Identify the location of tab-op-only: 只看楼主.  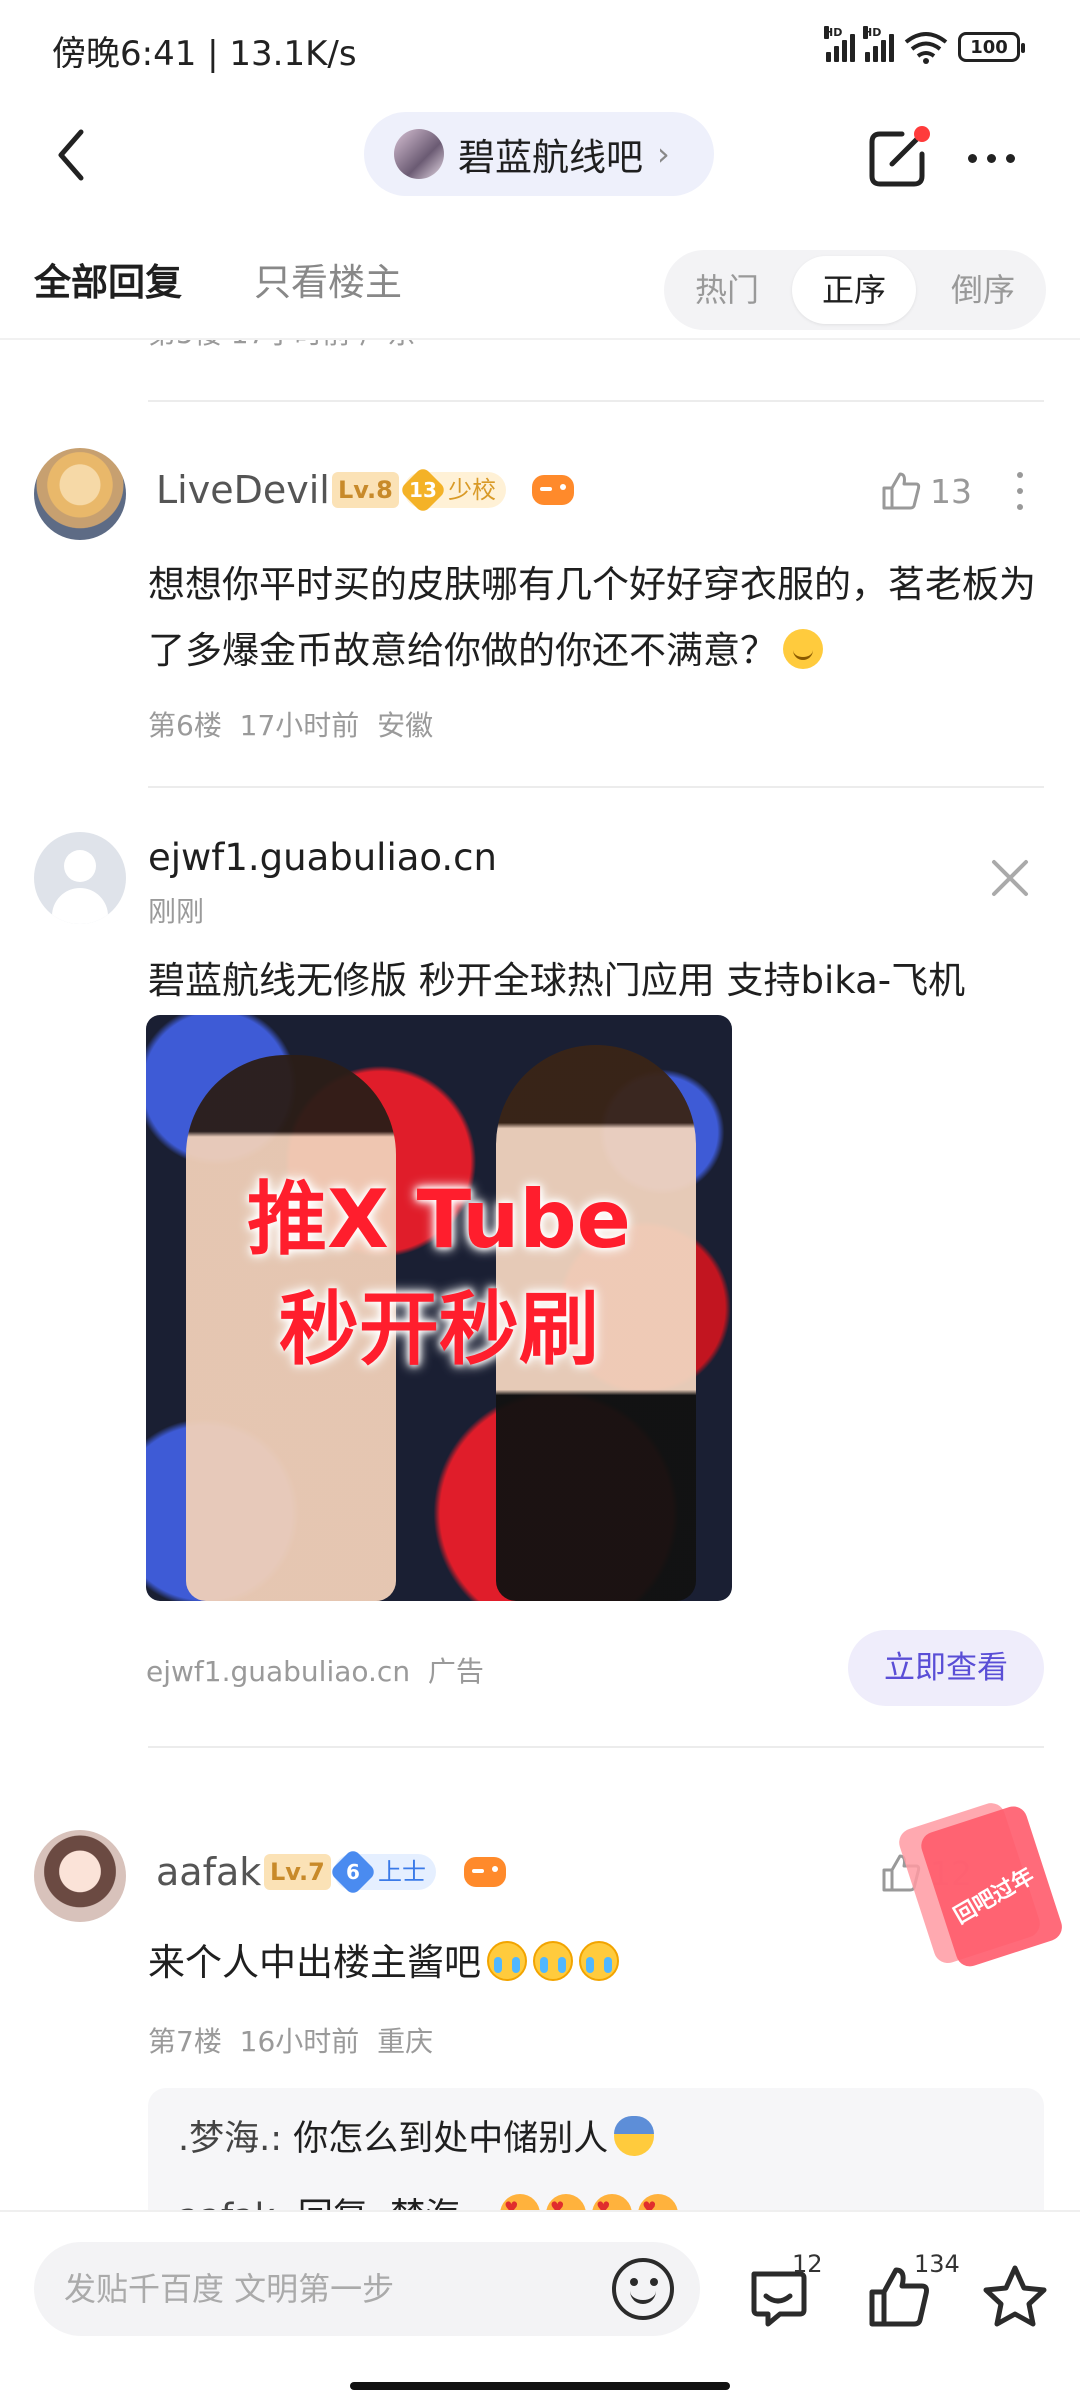
(328, 279).